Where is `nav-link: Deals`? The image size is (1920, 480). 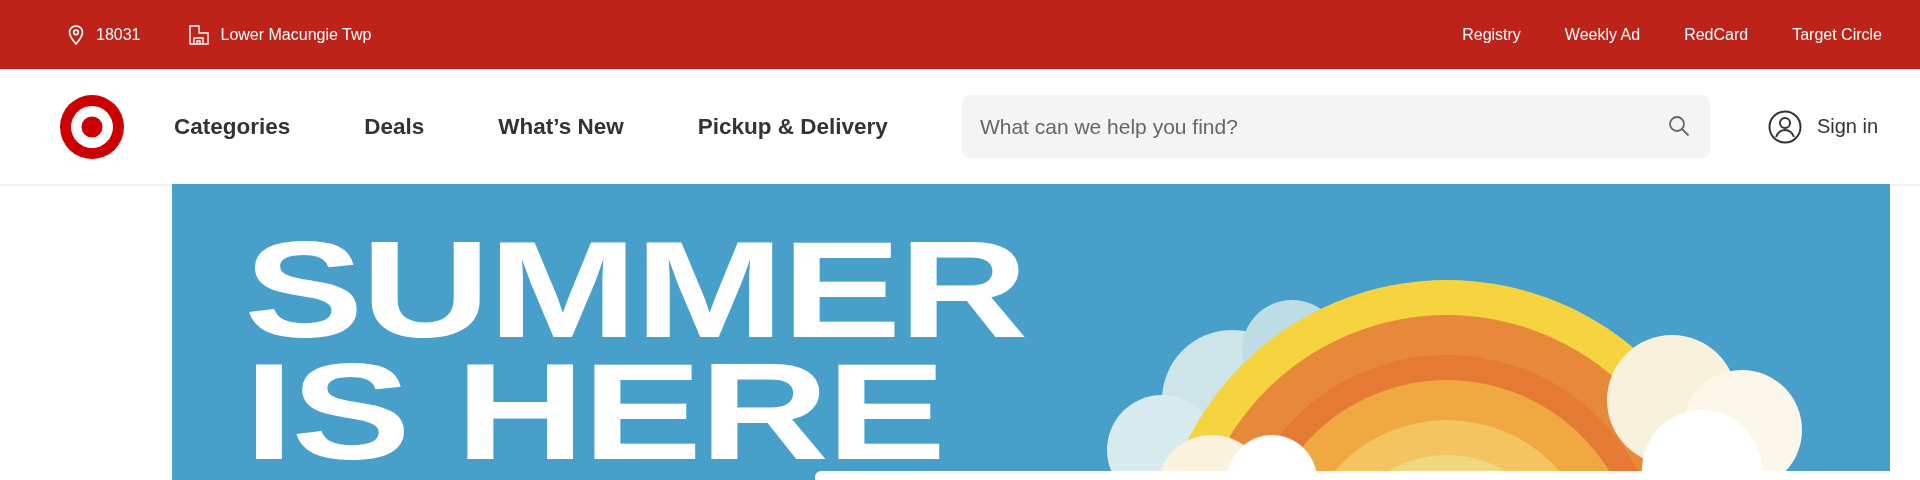
nav-link: Deals is located at coordinates (394, 126).